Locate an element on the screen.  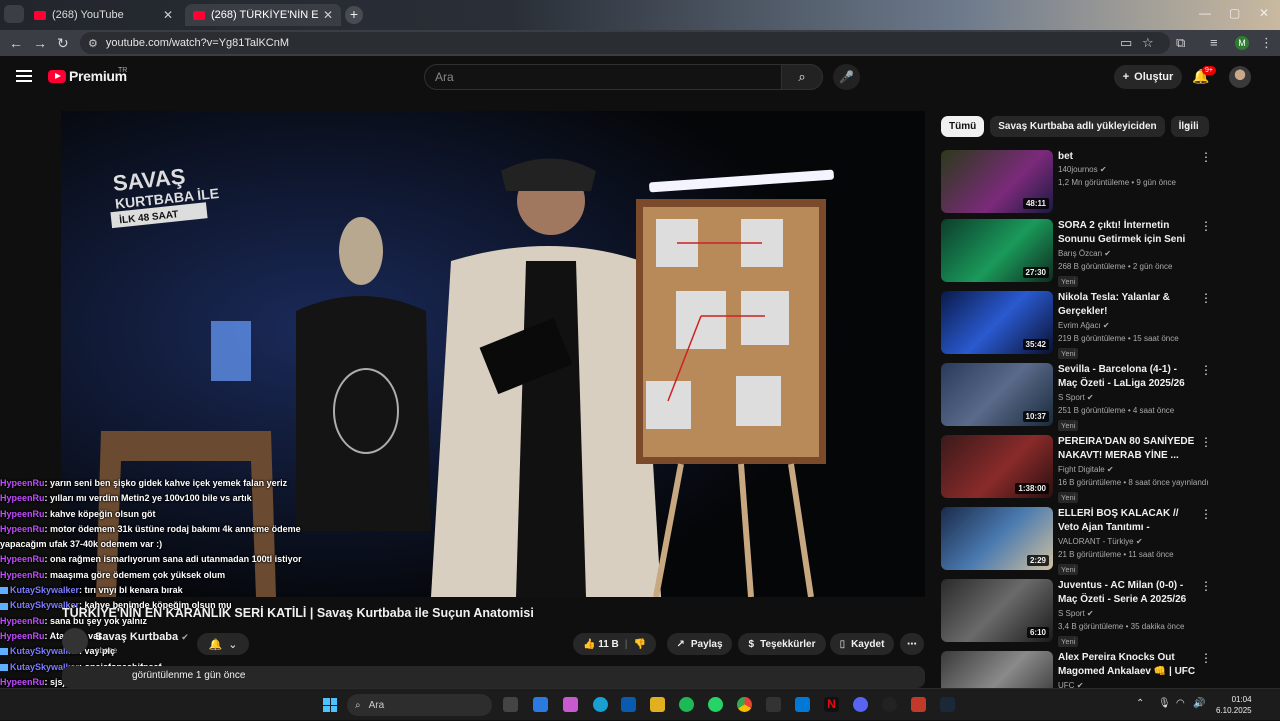
video-thumbnail: 6:10 is located at coordinates (997, 610).